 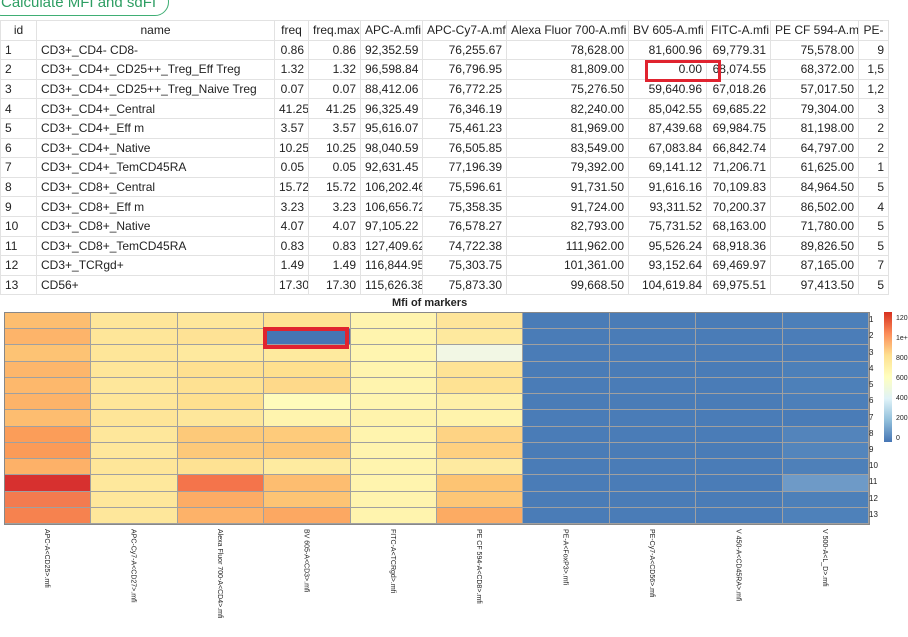 What do you see at coordinates (873, 514) in the screenshot?
I see `heatmap-row-label: 13` at bounding box center [873, 514].